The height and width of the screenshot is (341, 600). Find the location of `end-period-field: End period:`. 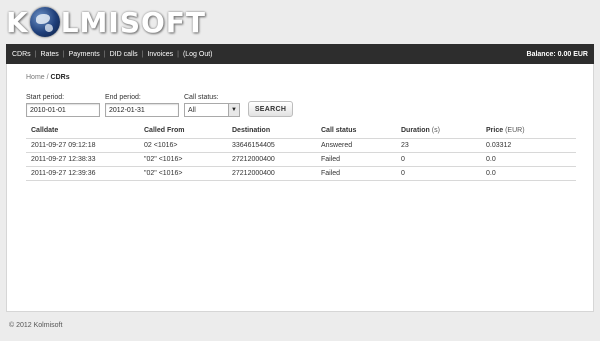

end-period-field: End period: is located at coordinates (142, 105).